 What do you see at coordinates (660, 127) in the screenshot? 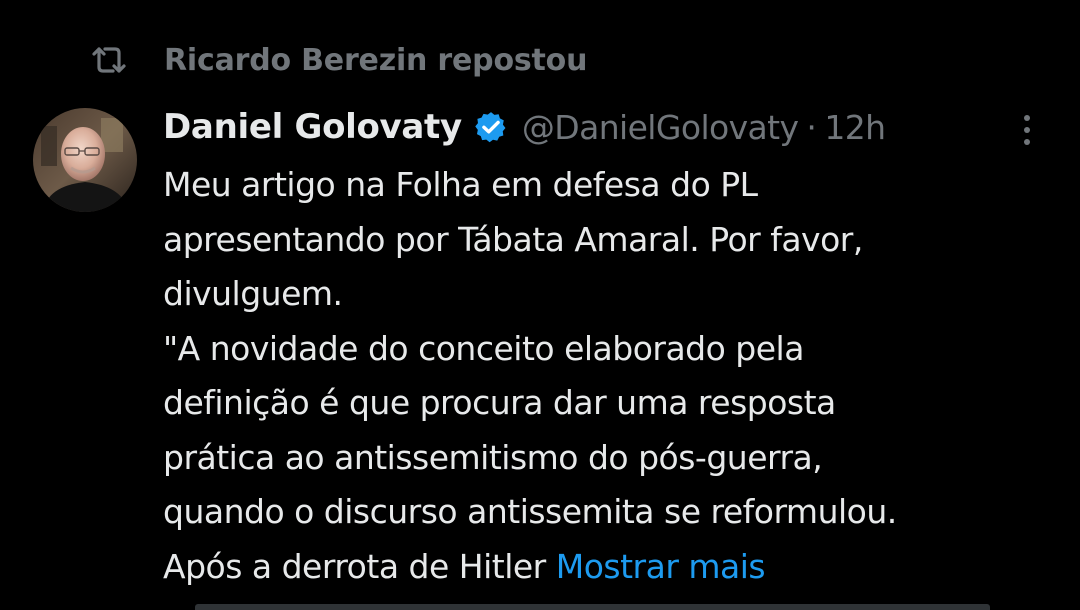
I see `author-handle: @DanielGolovaty` at bounding box center [660, 127].